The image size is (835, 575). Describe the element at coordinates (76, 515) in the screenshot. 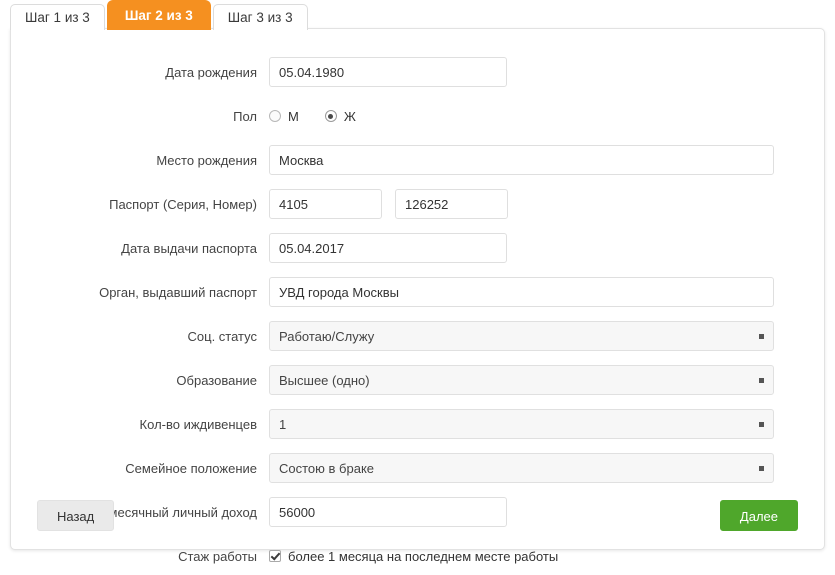

I see `back-button: Назад` at that location.